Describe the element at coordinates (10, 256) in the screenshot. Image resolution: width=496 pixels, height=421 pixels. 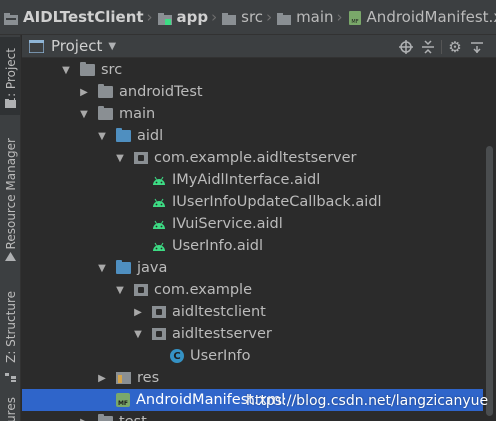
I see `resource-icon` at that location.